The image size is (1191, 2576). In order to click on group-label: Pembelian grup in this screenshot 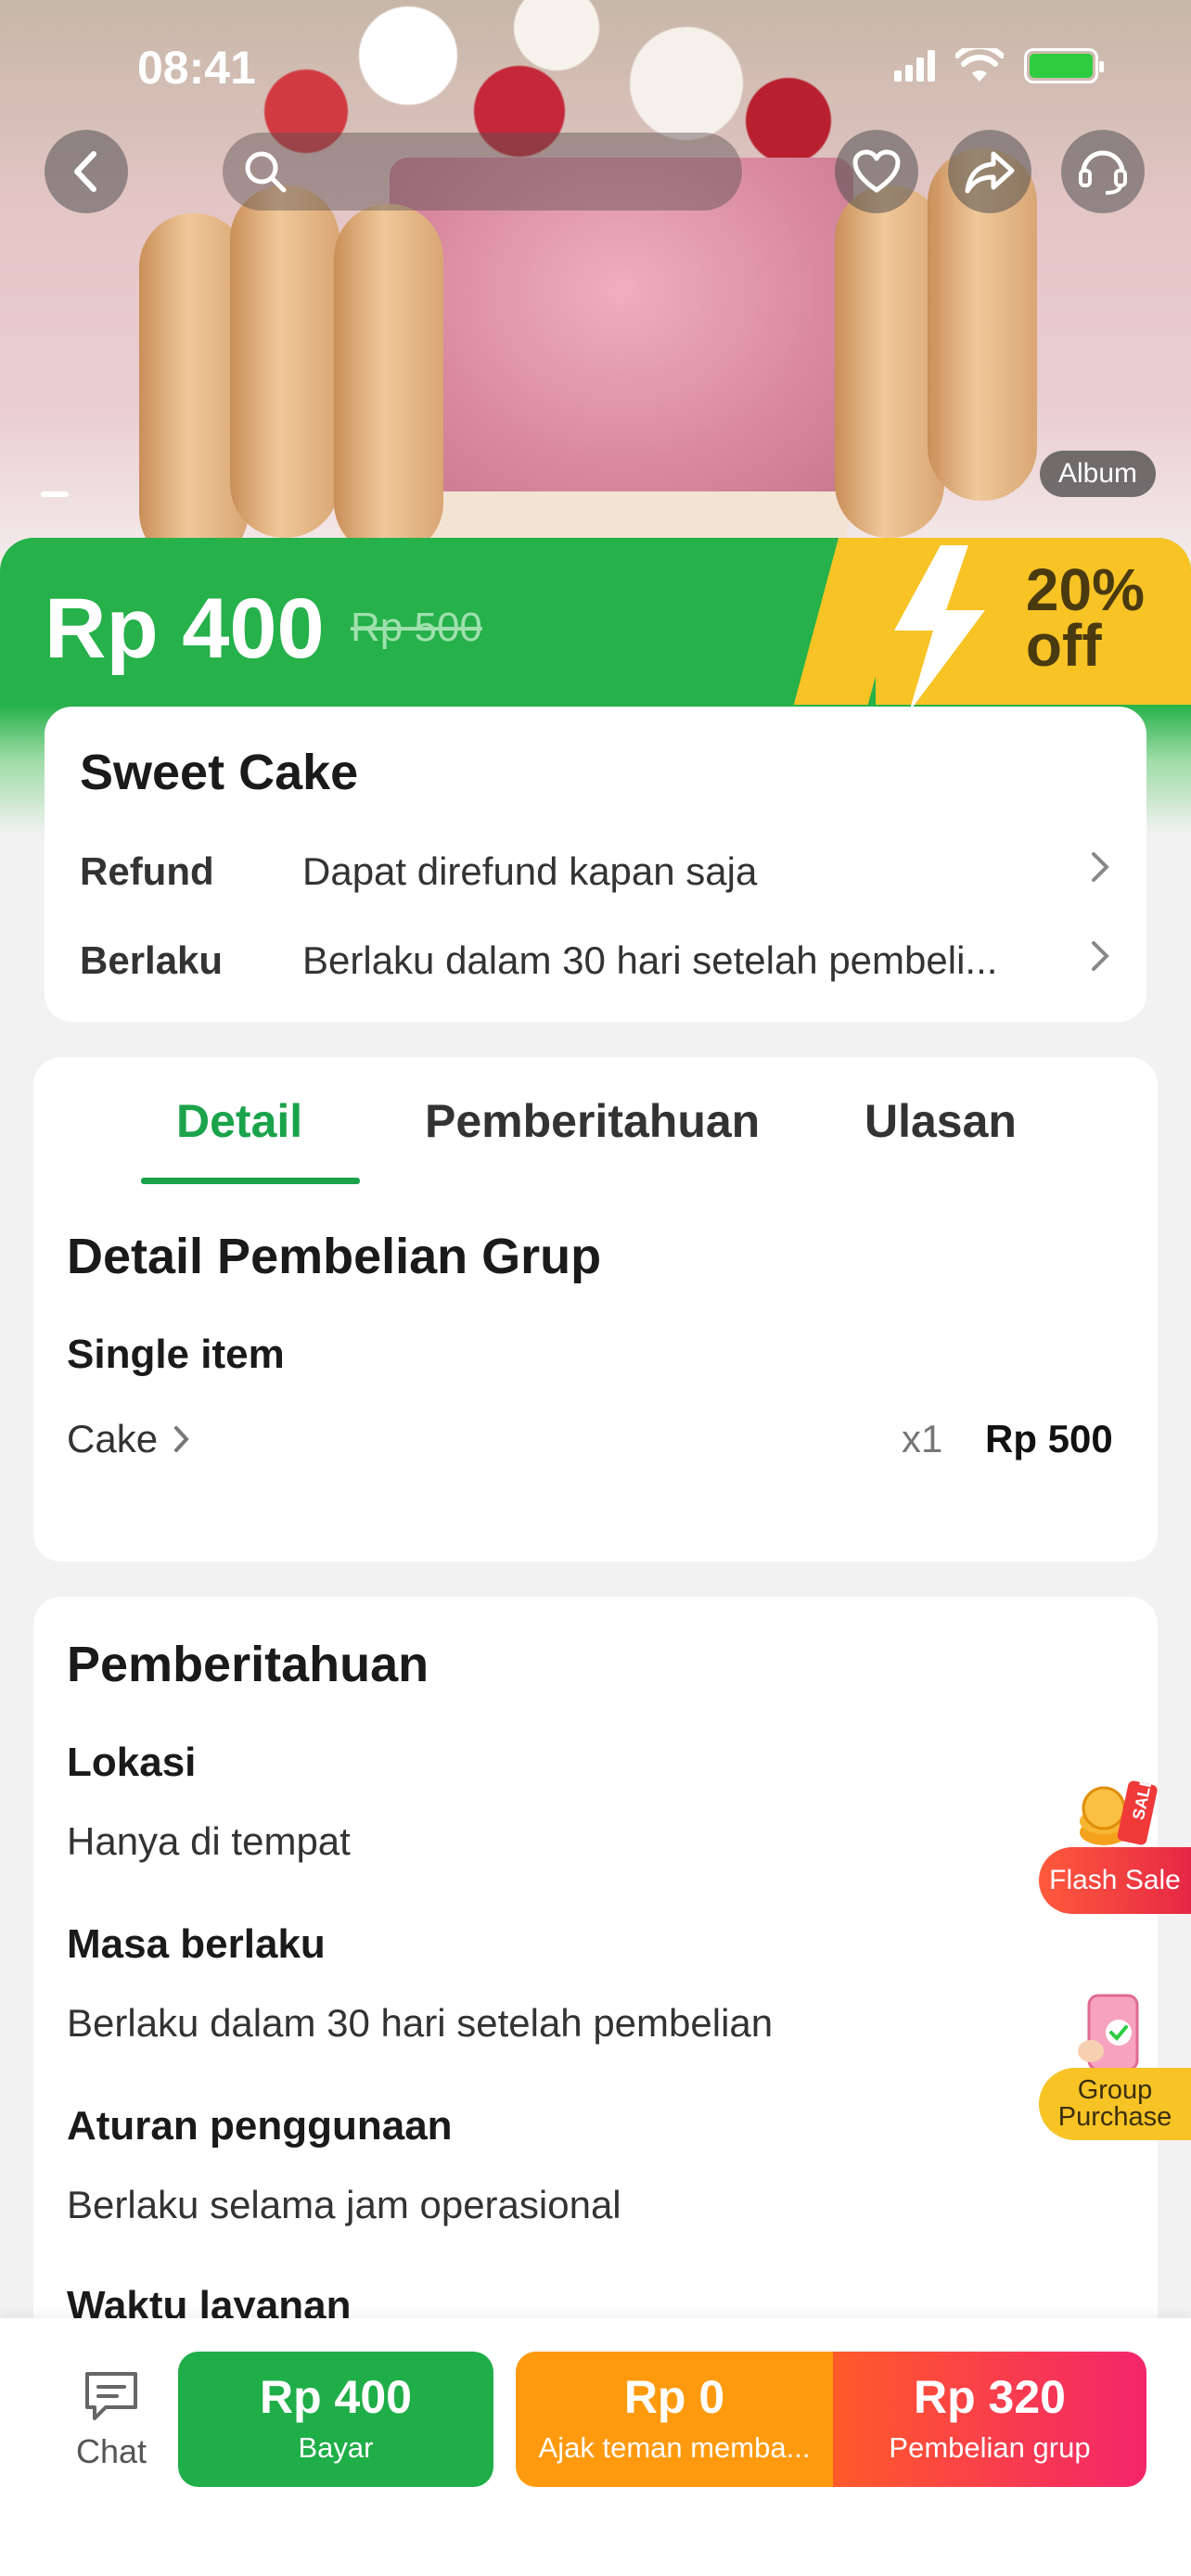, I will do `click(990, 2447)`.